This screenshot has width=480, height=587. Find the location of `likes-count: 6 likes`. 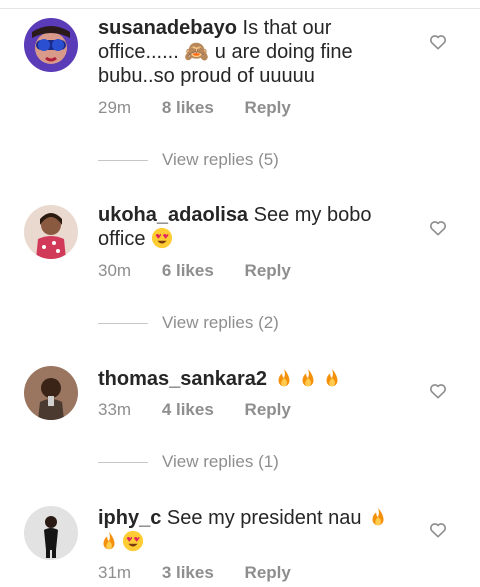

likes-count: 6 likes is located at coordinates (188, 270).